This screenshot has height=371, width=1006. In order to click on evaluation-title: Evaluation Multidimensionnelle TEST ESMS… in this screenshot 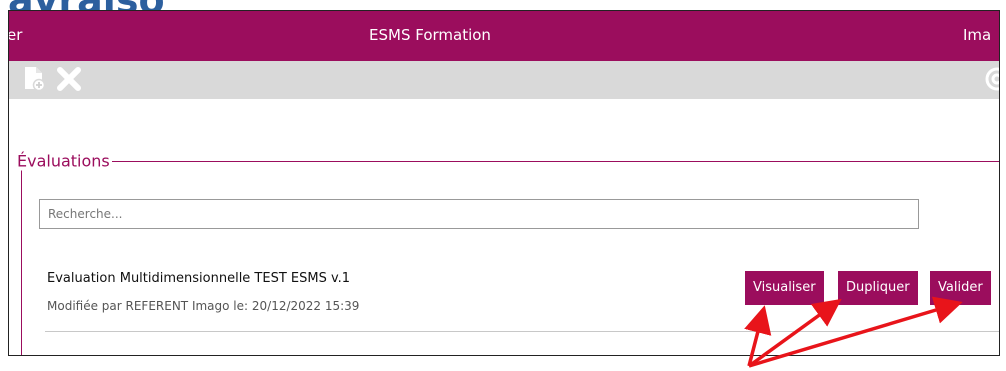, I will do `click(199, 278)`.